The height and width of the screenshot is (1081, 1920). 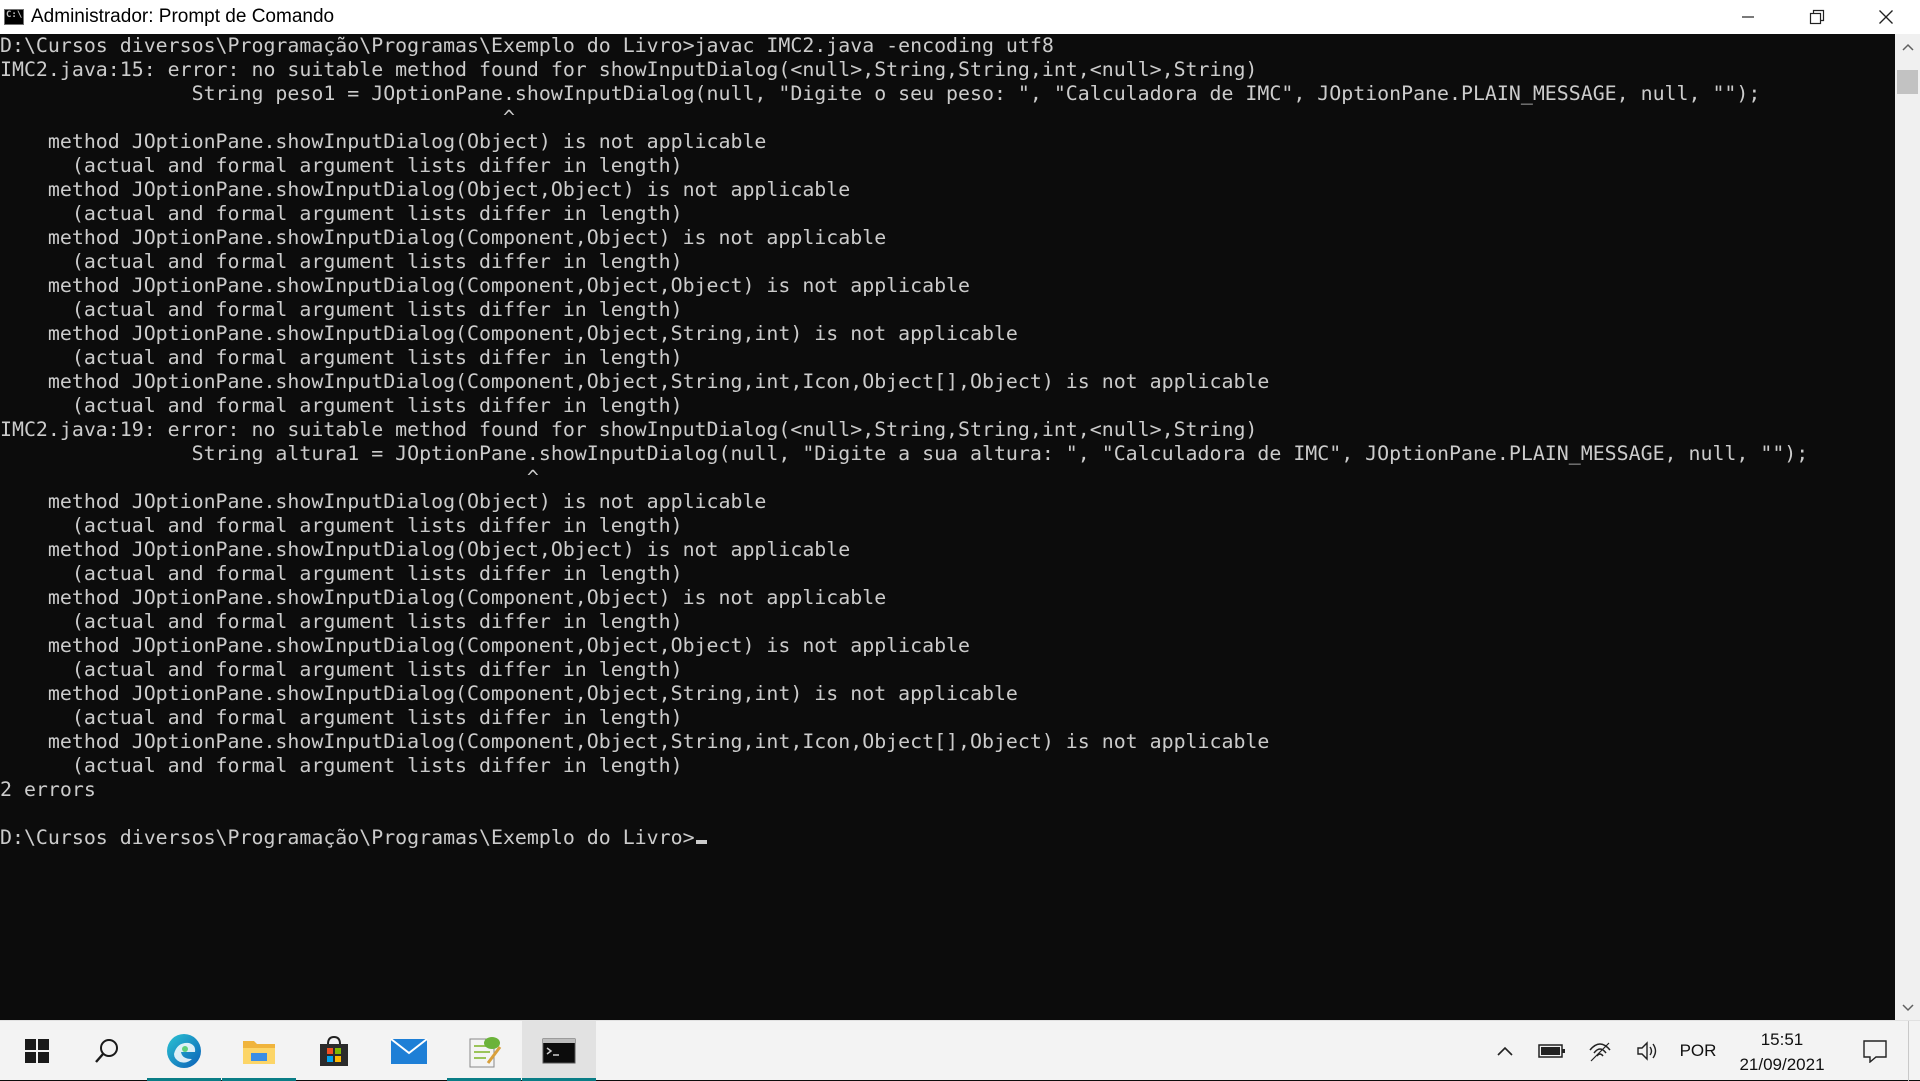 I want to click on windows-logo-icon, so click(x=37, y=1051).